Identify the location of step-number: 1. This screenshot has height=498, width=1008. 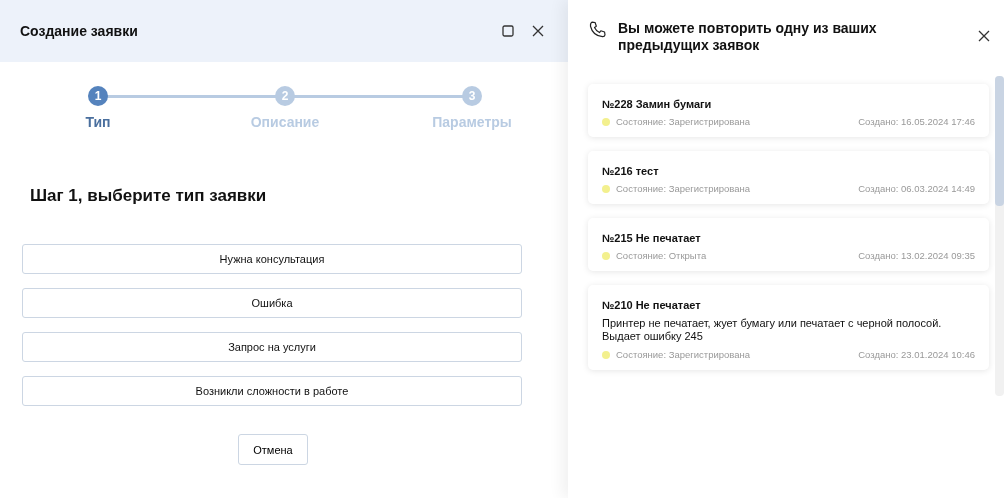
(98, 96).